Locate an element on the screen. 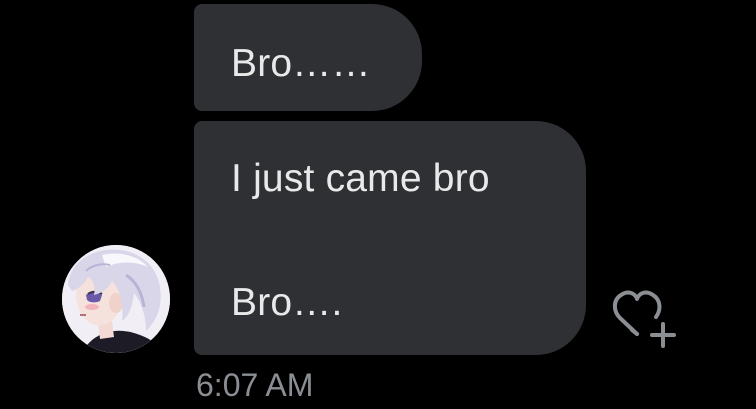 The width and height of the screenshot is (756, 409). anime-avatar-image is located at coordinates (116, 299).